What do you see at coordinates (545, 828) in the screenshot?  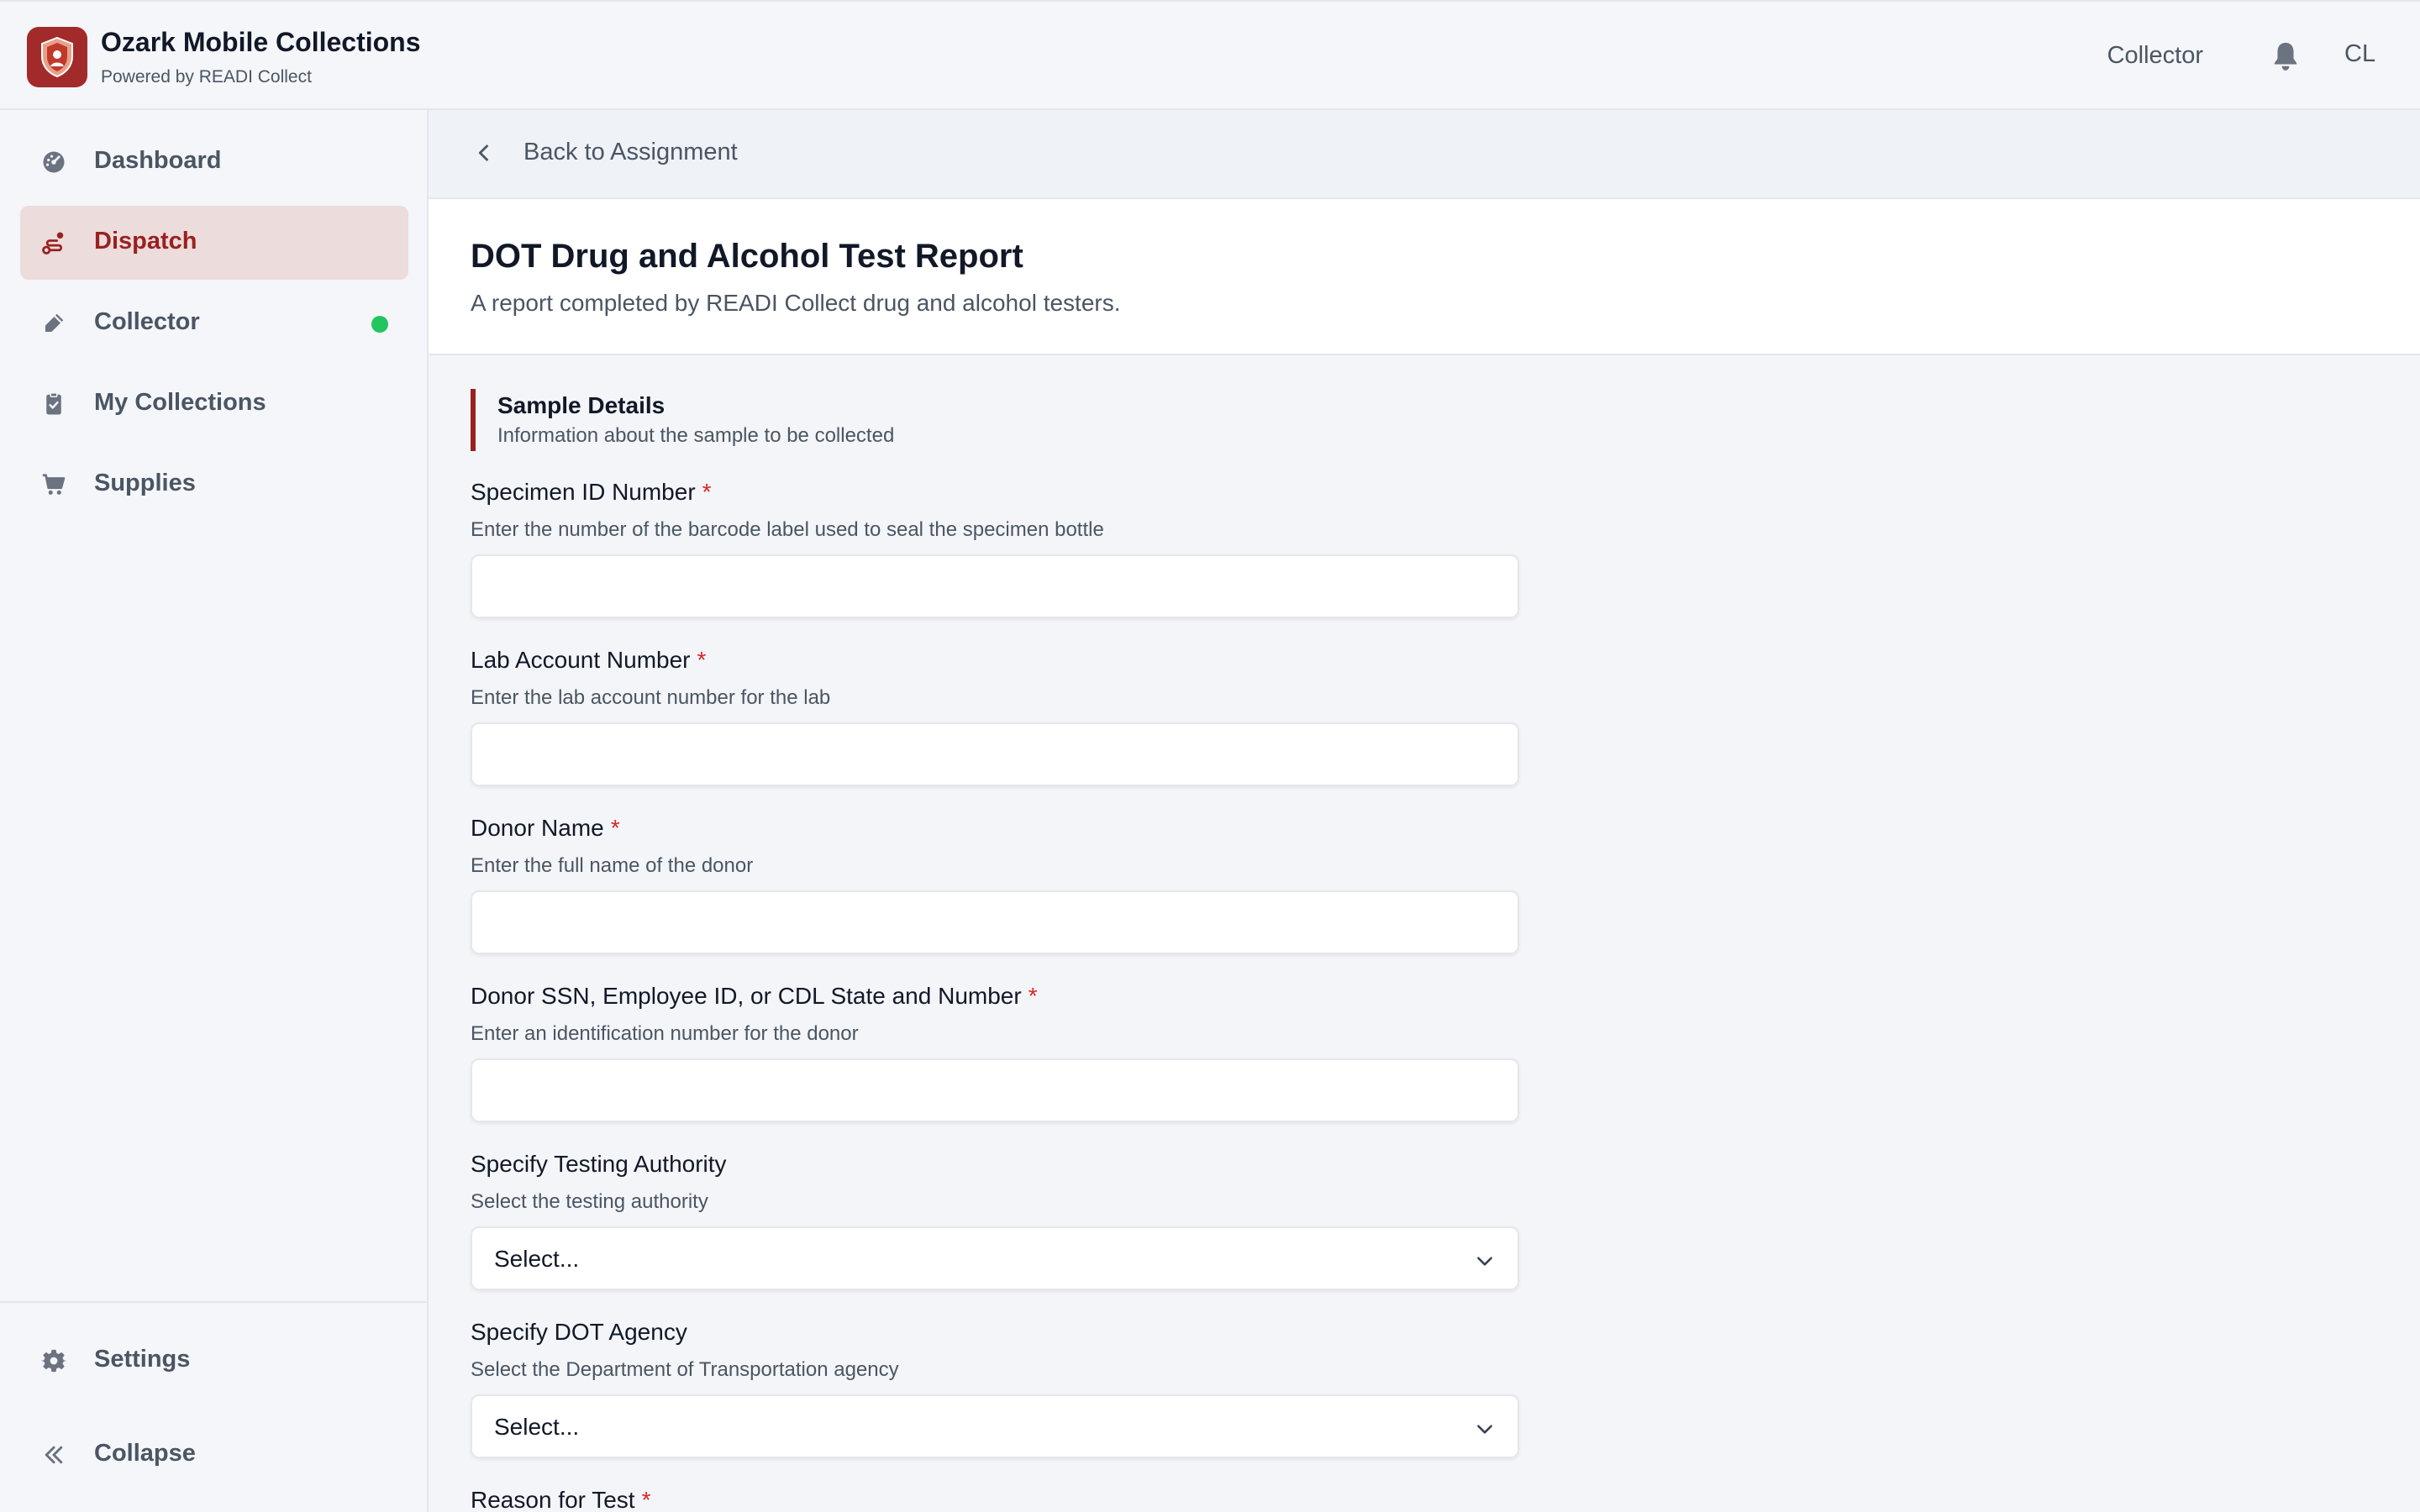 I see `donor-name-label: Donor Name *` at bounding box center [545, 828].